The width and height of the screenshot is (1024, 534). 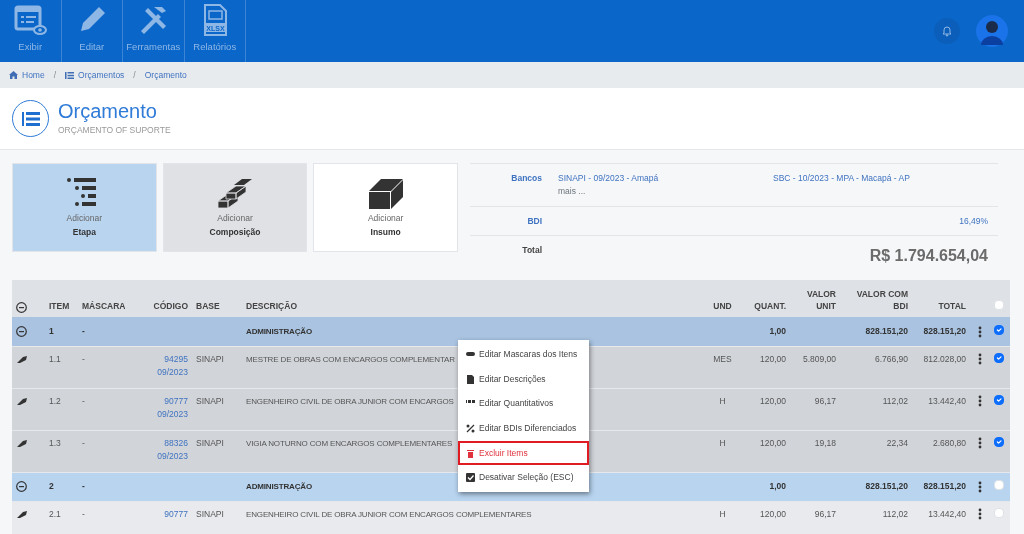 I want to click on column-header: TOTAL, so click(x=941, y=298).